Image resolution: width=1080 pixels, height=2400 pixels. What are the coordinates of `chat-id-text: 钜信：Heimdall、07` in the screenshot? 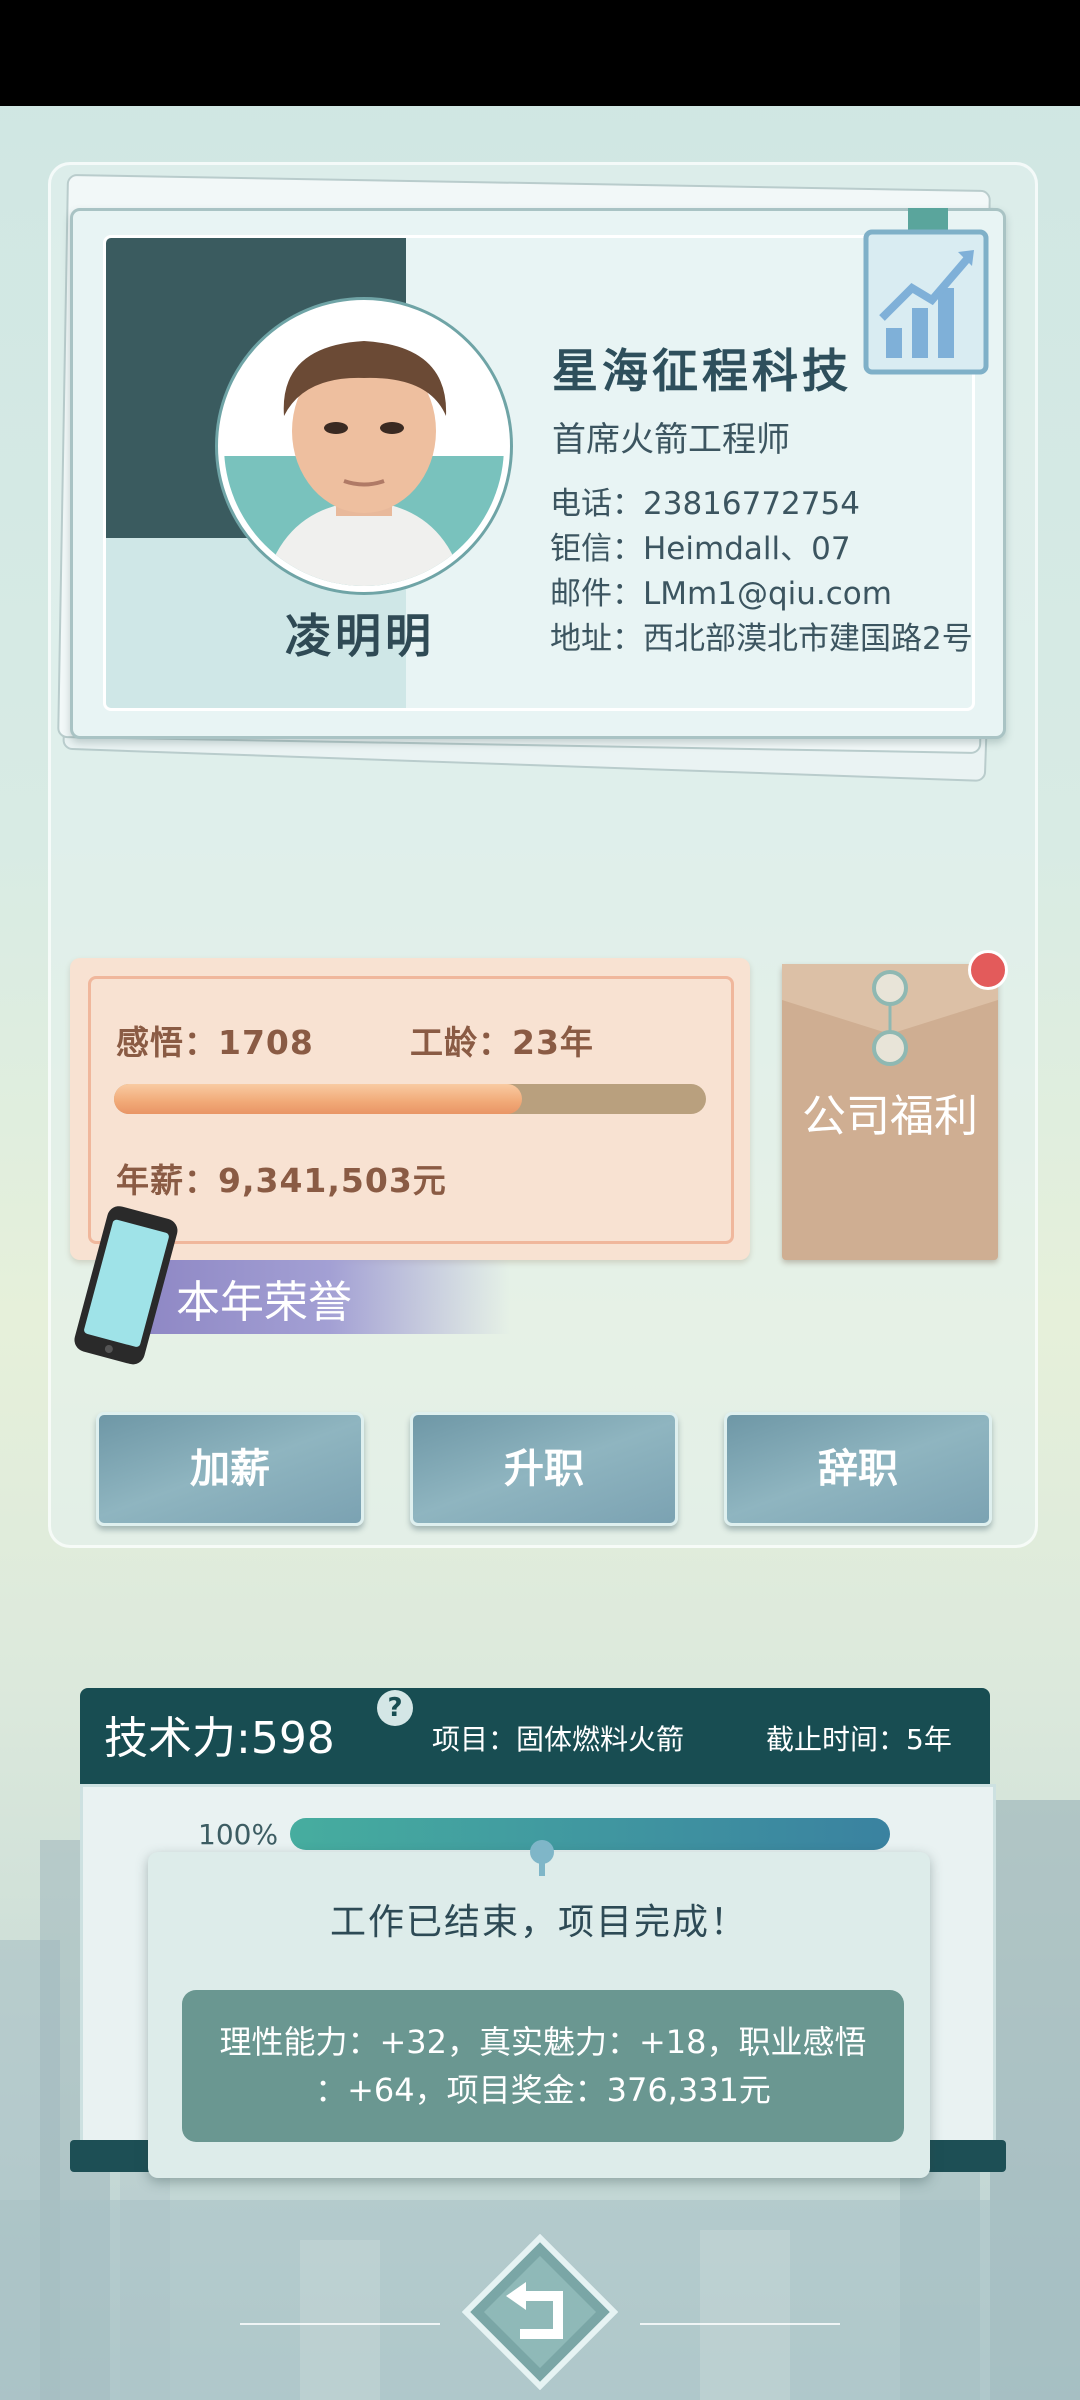 It's located at (700, 549).